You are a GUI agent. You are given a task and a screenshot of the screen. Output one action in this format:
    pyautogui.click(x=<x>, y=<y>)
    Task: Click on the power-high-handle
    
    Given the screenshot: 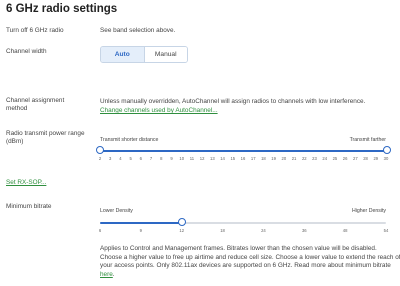 What is the action you would take?
    pyautogui.click(x=387, y=150)
    